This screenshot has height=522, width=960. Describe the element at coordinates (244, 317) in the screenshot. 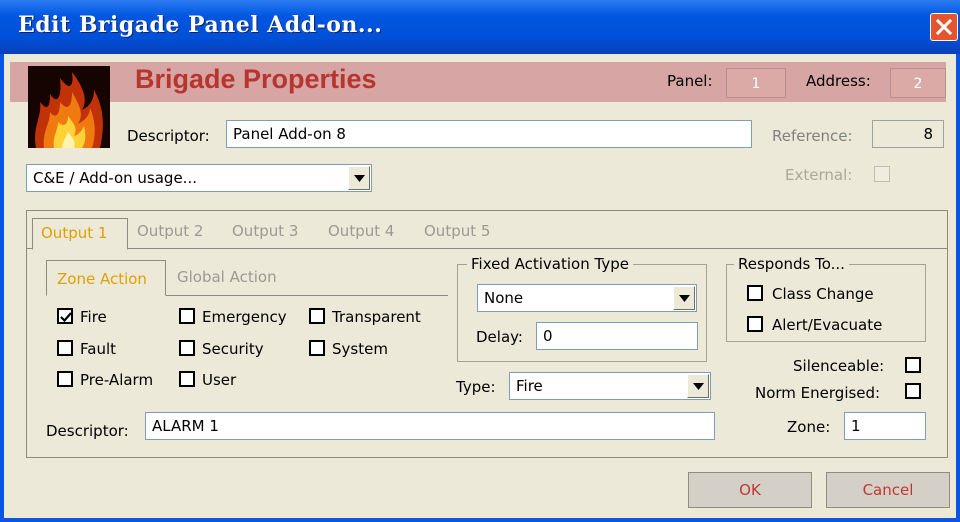

I see `emergency-label: Emergency` at that location.